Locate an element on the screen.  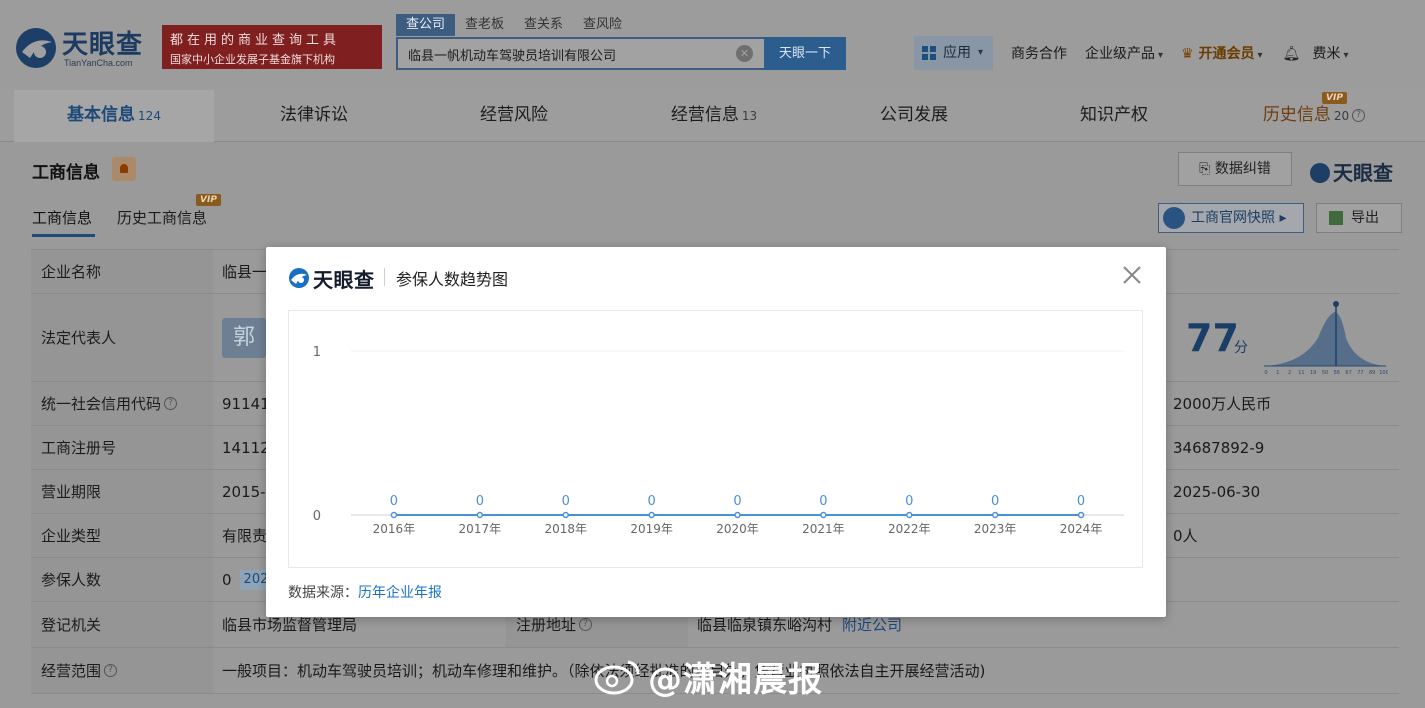
data-source-label: 数据来源： is located at coordinates (323, 593).